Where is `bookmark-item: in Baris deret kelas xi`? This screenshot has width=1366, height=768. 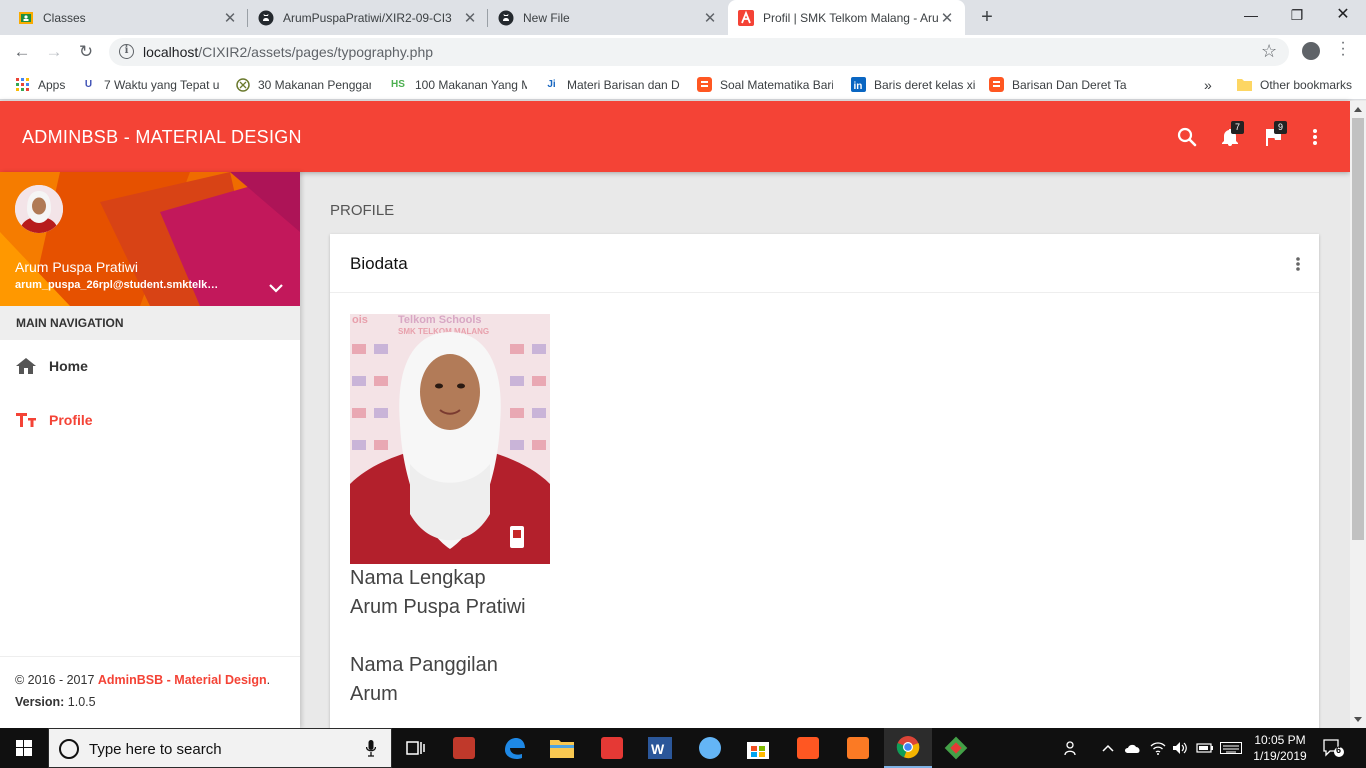
bookmark-item: in Baris deret kelas xi is located at coordinates (914, 84).